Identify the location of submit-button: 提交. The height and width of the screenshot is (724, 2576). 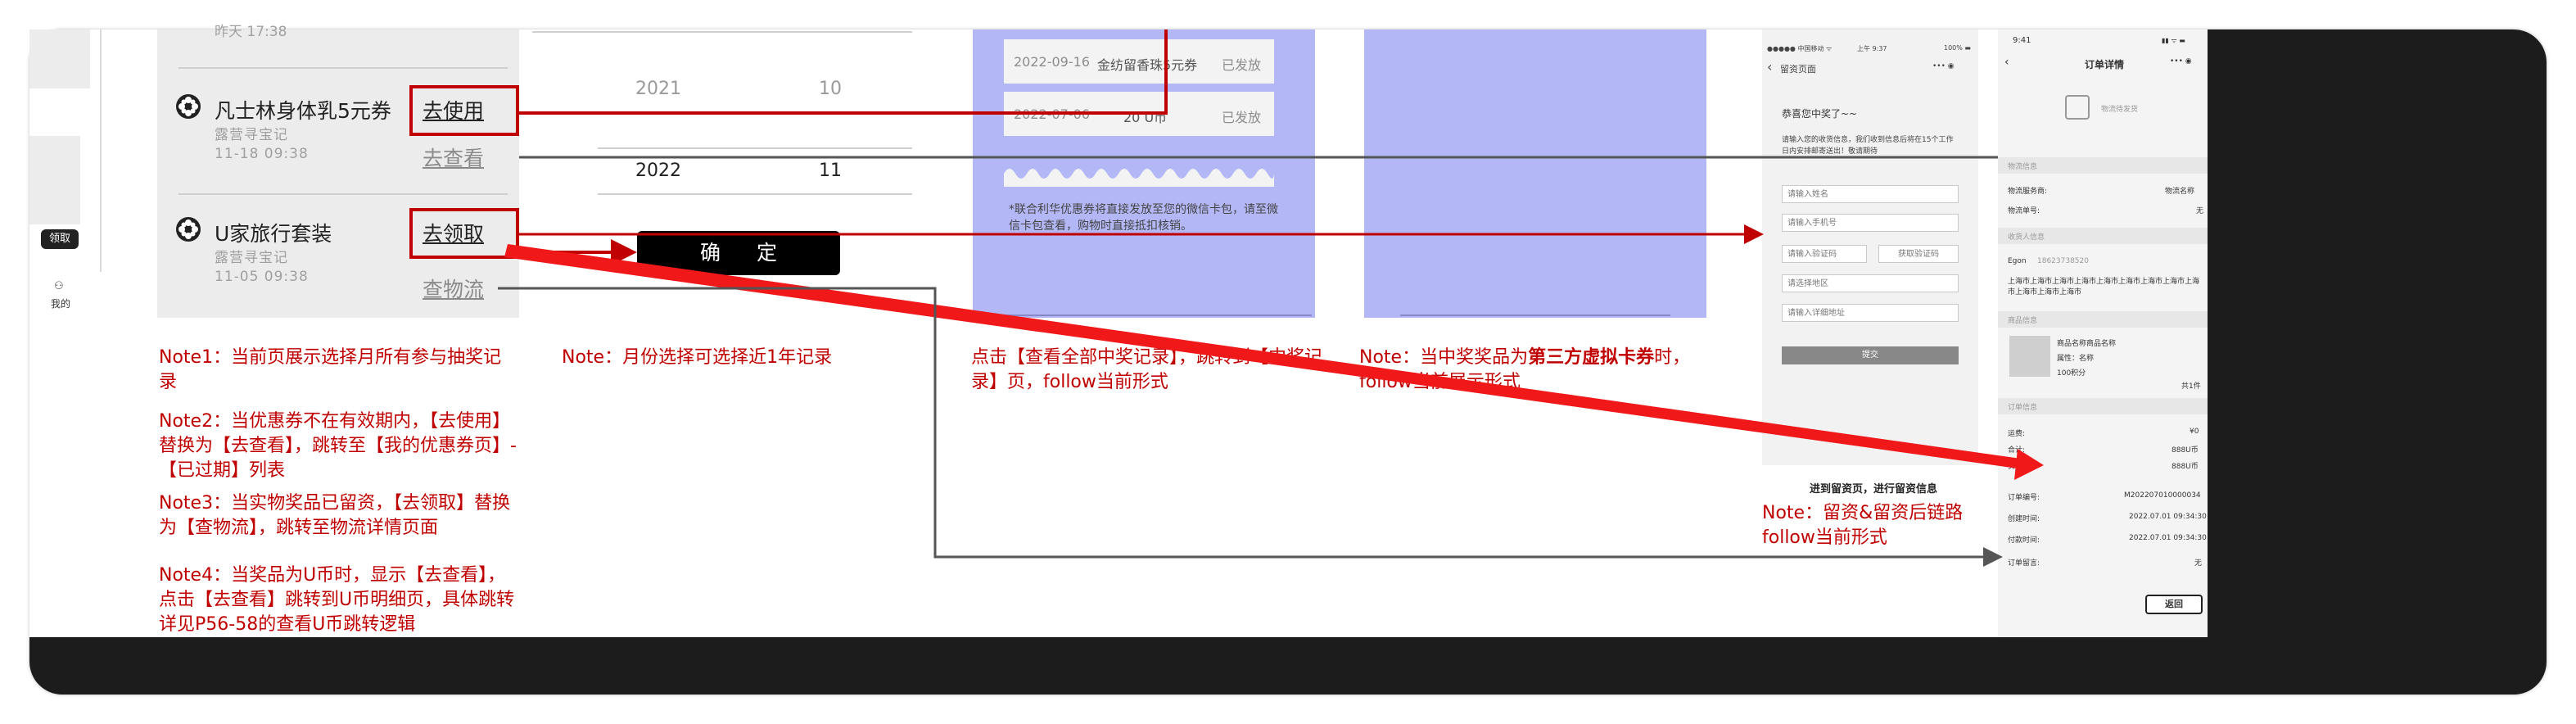
(1870, 355).